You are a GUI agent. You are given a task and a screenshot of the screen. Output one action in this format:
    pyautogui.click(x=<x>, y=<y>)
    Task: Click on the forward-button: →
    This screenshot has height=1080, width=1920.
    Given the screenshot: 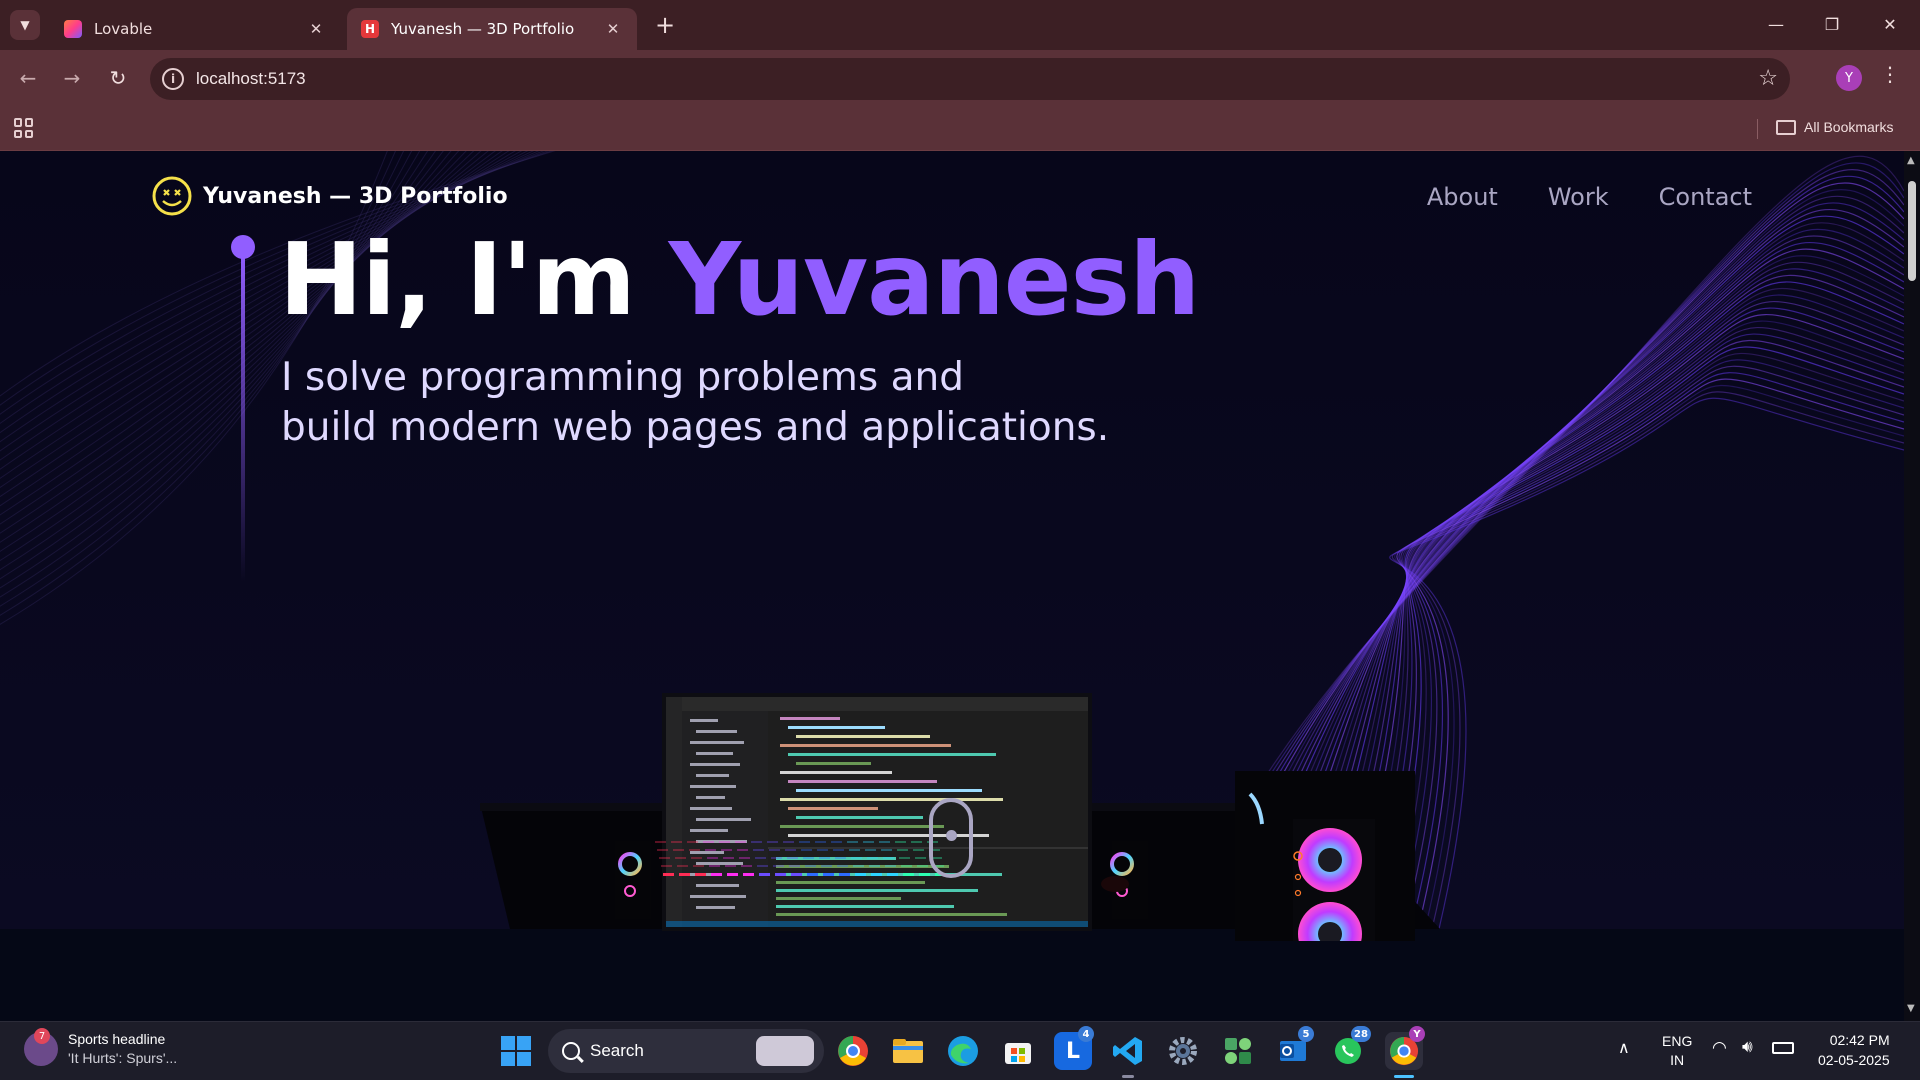 What is the action you would take?
    pyautogui.click(x=72, y=78)
    